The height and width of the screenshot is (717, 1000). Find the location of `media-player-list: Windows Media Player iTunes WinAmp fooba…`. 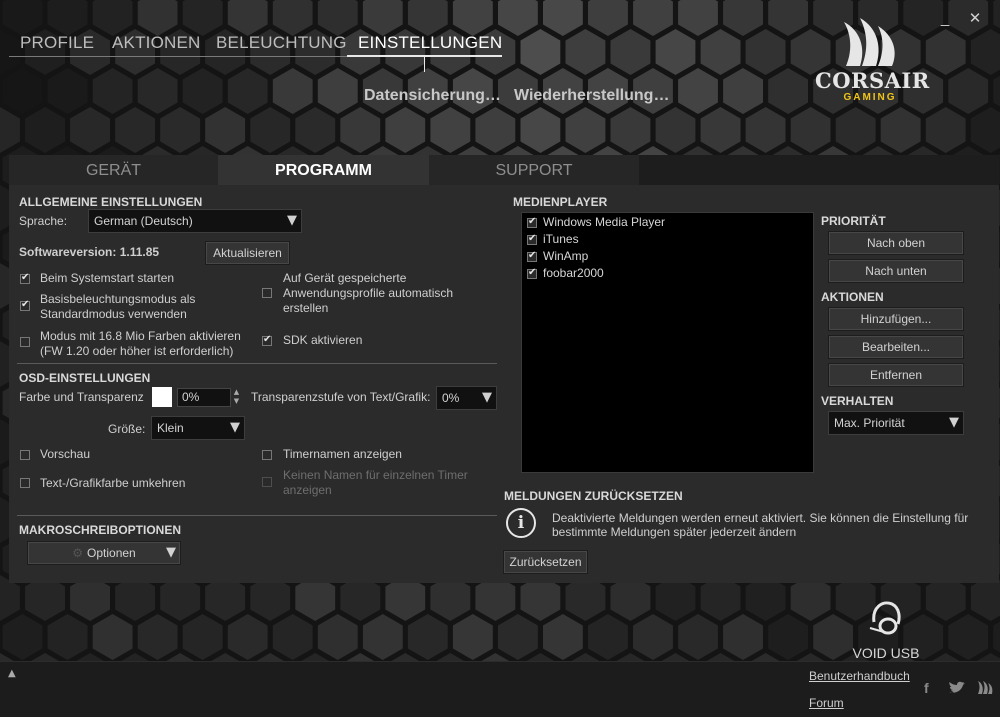

media-player-list: Windows Media Player iTunes WinAmp fooba… is located at coordinates (667, 342).